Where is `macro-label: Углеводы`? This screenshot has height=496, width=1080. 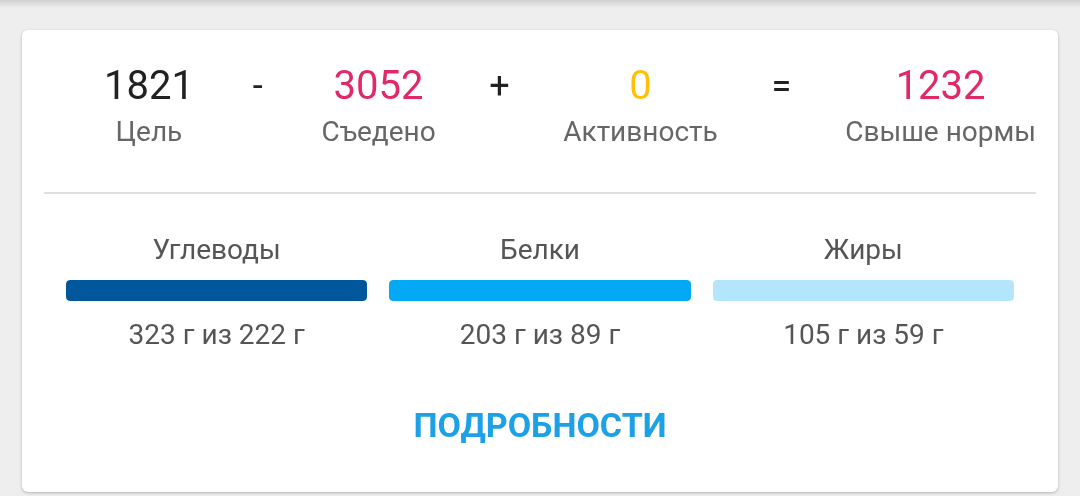 macro-label: Углеводы is located at coordinates (216, 250).